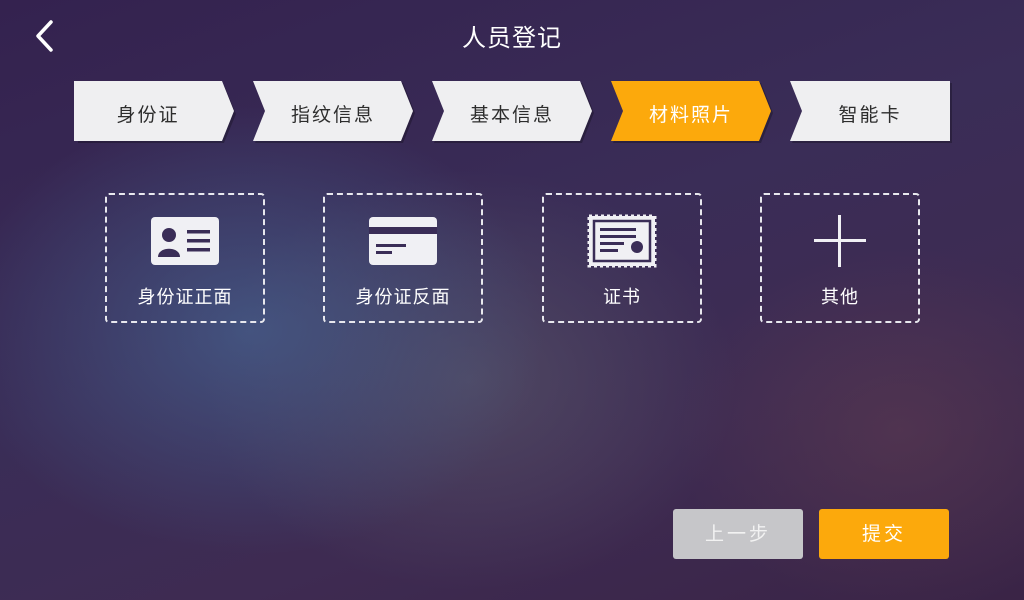 Image resolution: width=1024 pixels, height=600 pixels. What do you see at coordinates (884, 534) in the screenshot?
I see `submit-button: 提交` at bounding box center [884, 534].